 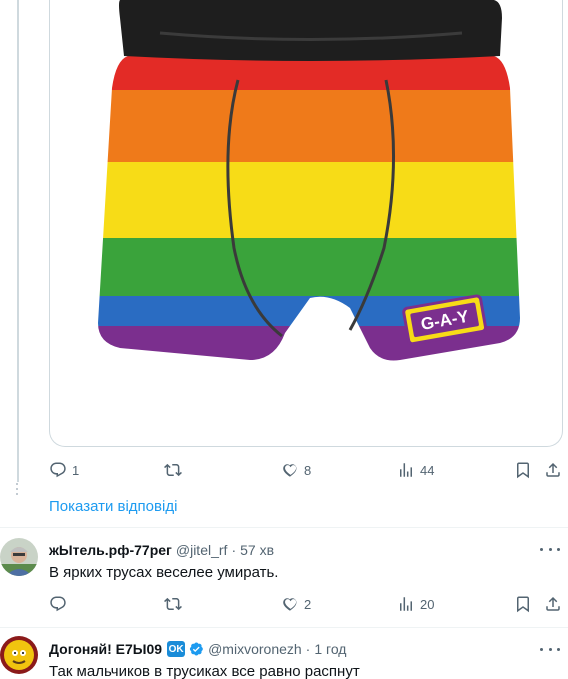 I want to click on tweet-time: 1 год, so click(x=330, y=649).